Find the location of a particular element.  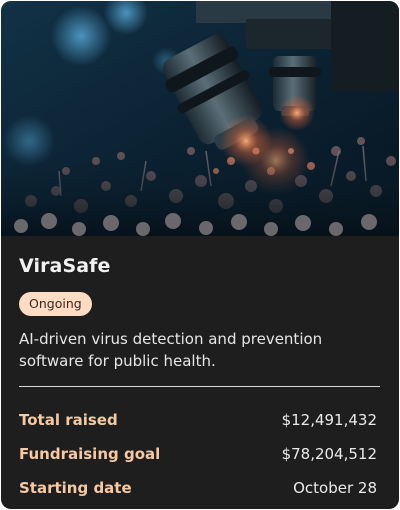

stat-label: Total raised is located at coordinates (68, 420).